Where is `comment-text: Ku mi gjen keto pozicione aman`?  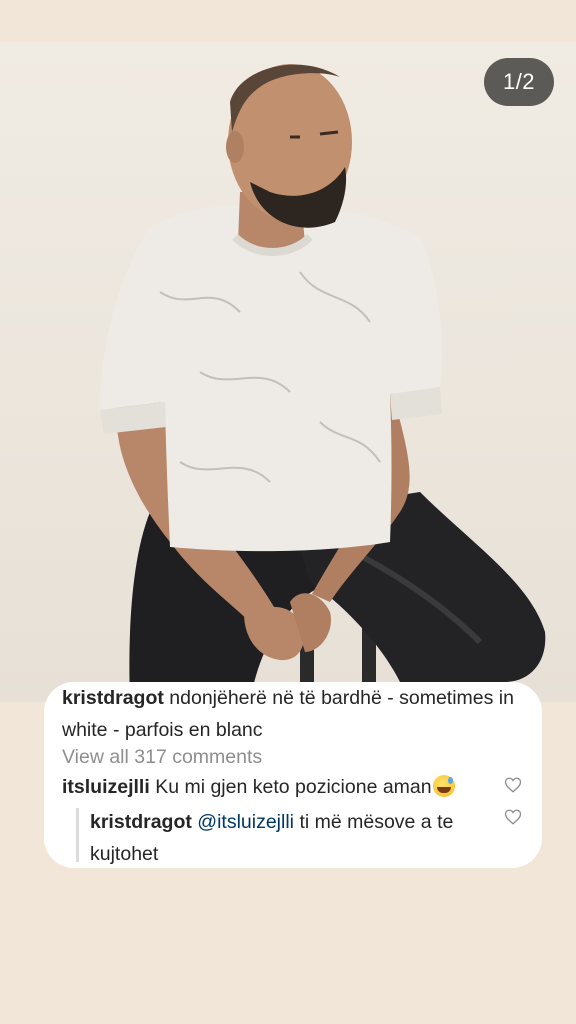
comment-text: Ku mi gjen keto pozicione aman is located at coordinates (293, 787).